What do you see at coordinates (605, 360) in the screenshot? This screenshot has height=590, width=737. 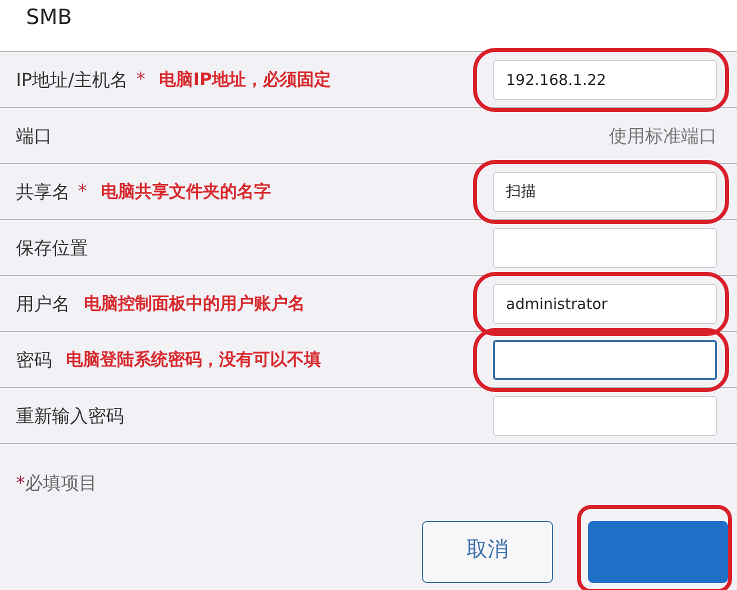 I see `text-field` at bounding box center [605, 360].